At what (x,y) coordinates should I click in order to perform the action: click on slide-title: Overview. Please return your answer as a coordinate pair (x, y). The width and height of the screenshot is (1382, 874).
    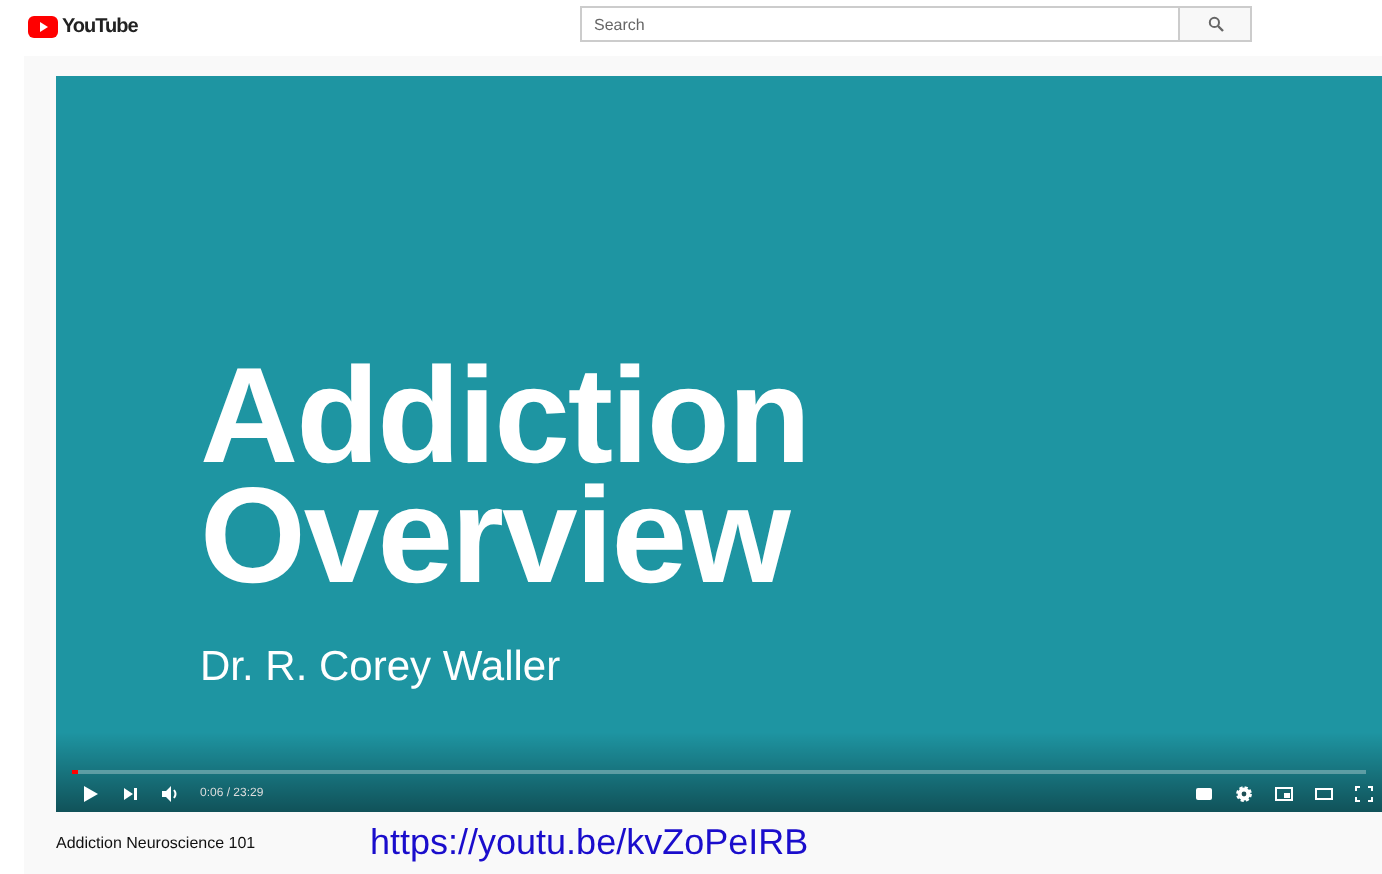
    Looking at the image, I should click on (495, 536).